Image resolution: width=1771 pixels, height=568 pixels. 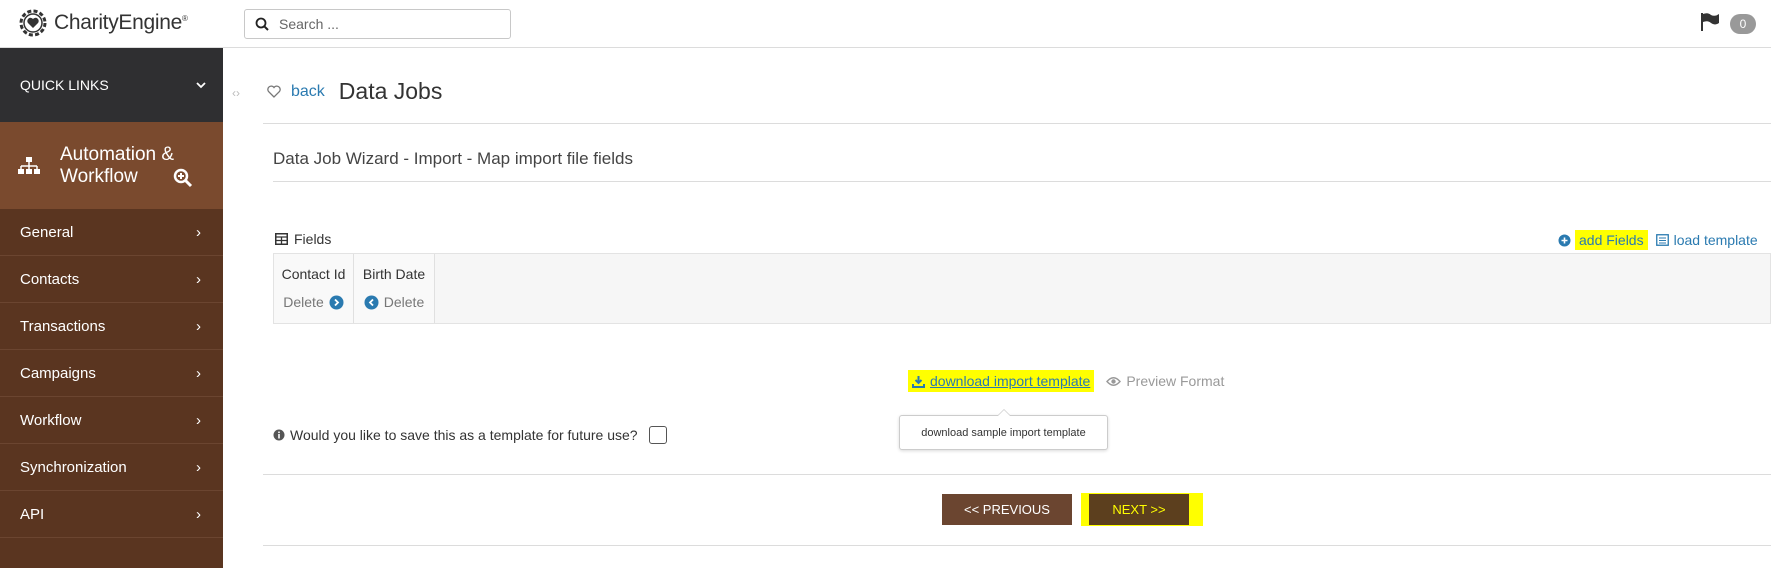 What do you see at coordinates (29, 165) in the screenshot?
I see `sitemap-icon` at bounding box center [29, 165].